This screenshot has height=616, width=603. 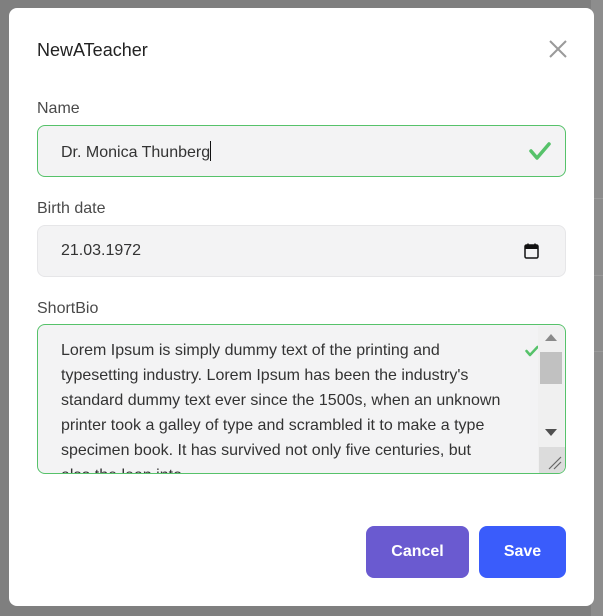 I want to click on close-icon, so click(x=558, y=49).